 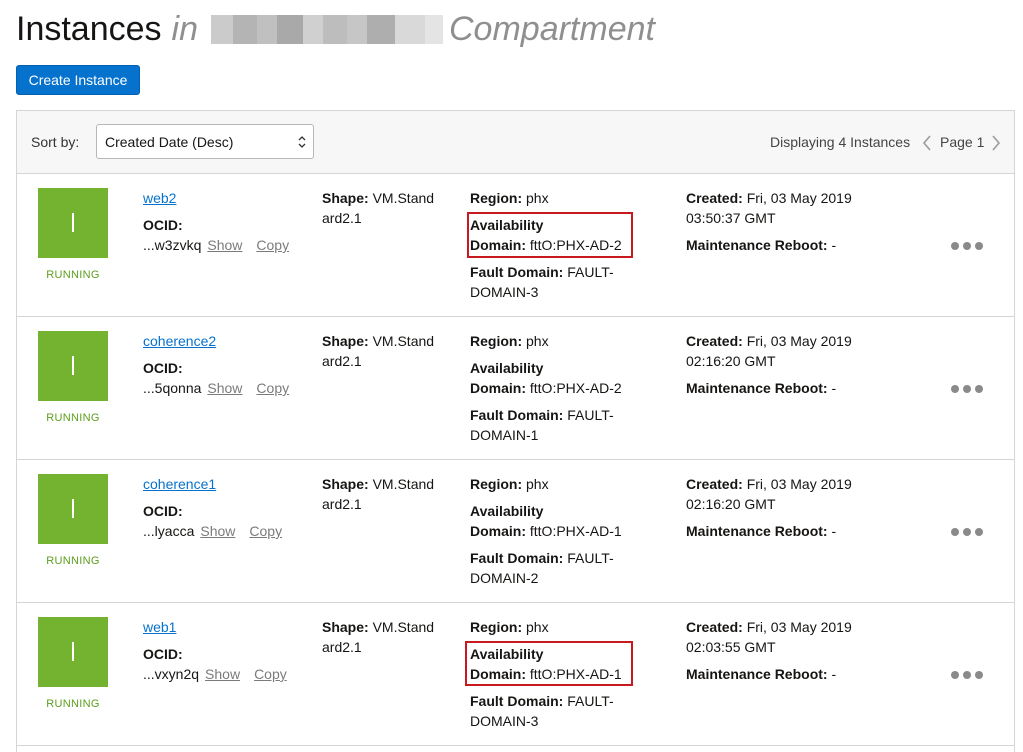 I want to click on status-running: RUNNING, so click(x=73, y=704).